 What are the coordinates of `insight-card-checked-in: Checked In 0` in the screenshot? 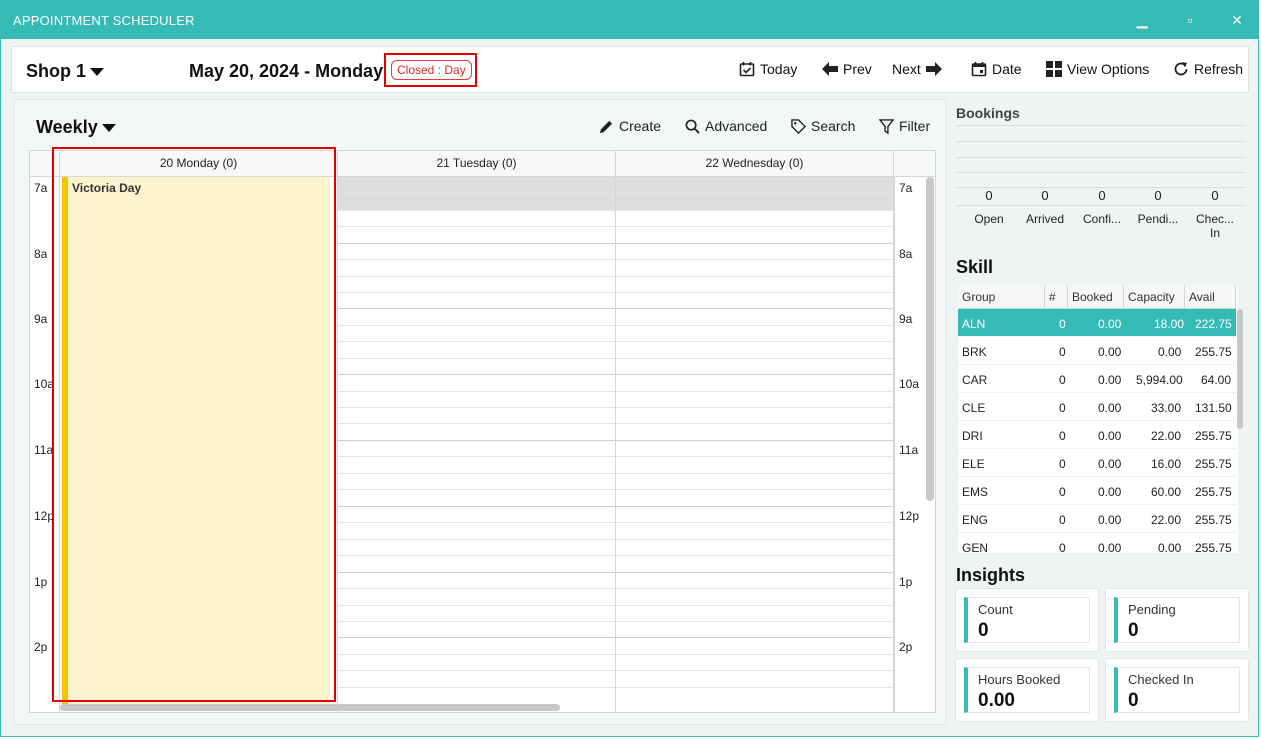 It's located at (1177, 690).